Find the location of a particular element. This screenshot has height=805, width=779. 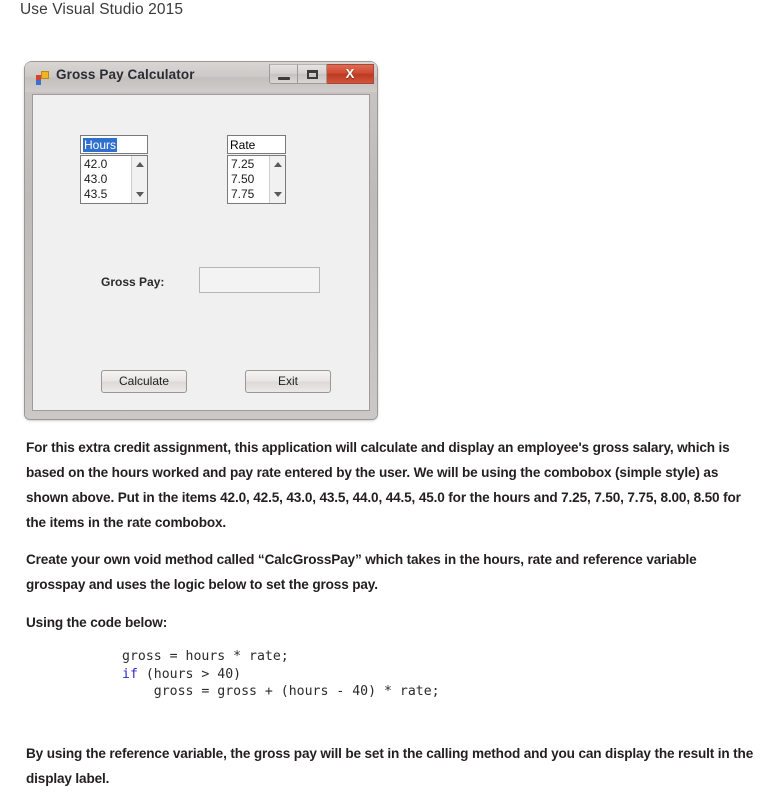

rate-combobox-list: 7.25 7.50 7.75 is located at coordinates (256, 179).